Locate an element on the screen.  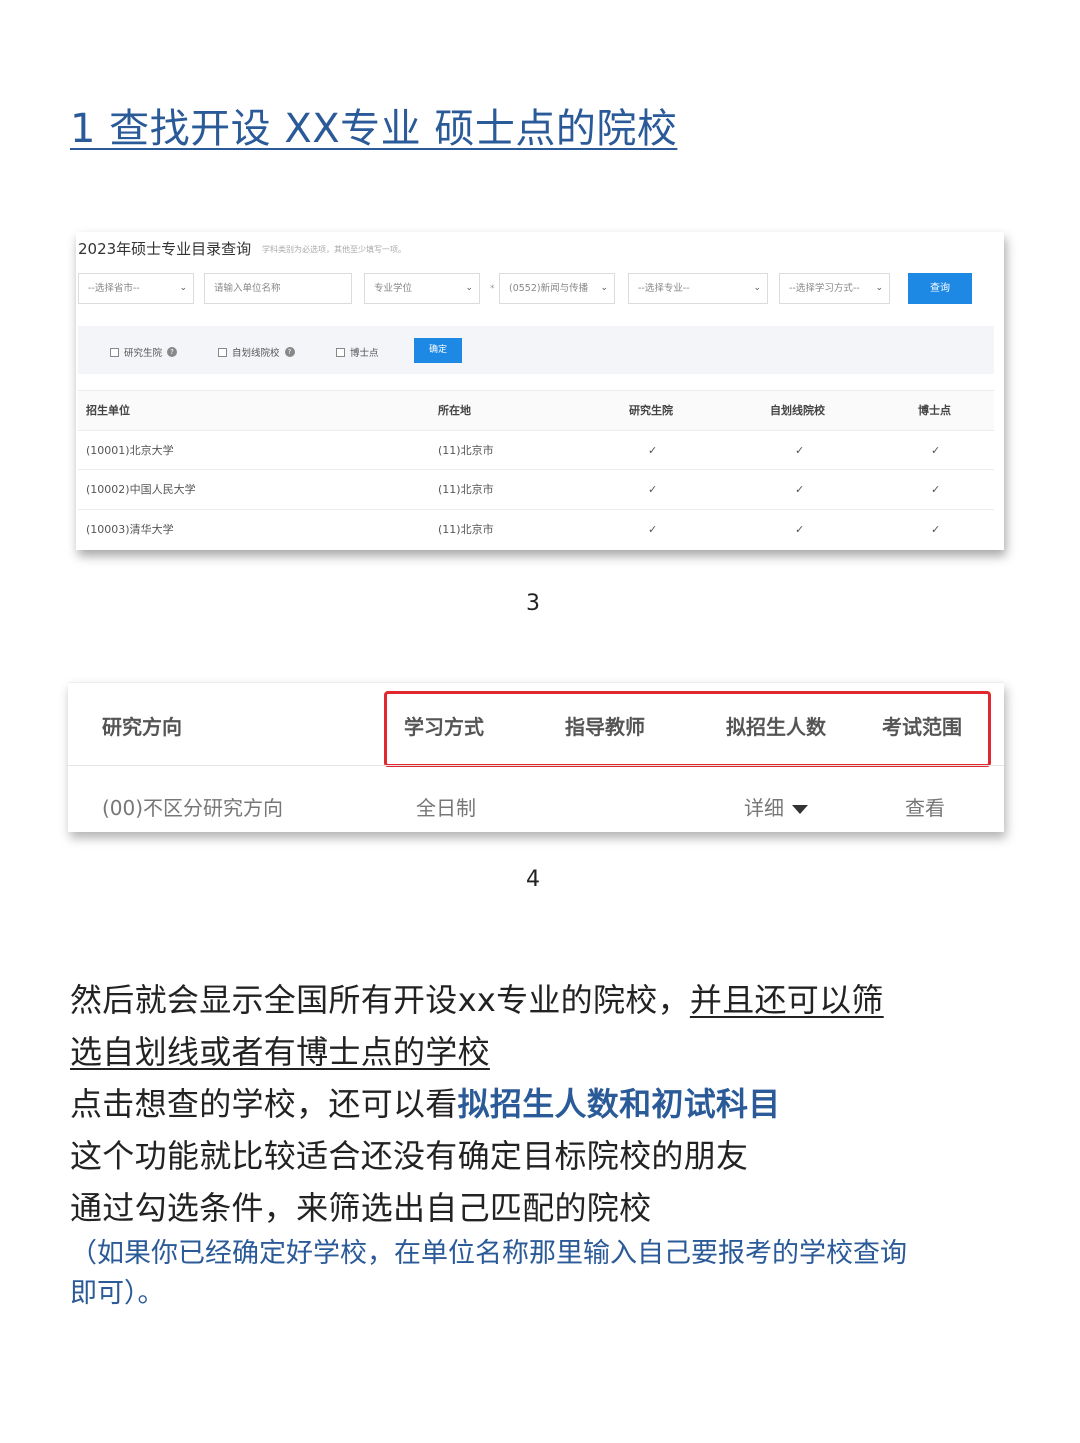
paragraph-2: 点击想查的学校，还可以看拟招生人数和初试科目 is located at coordinates (425, 1104).